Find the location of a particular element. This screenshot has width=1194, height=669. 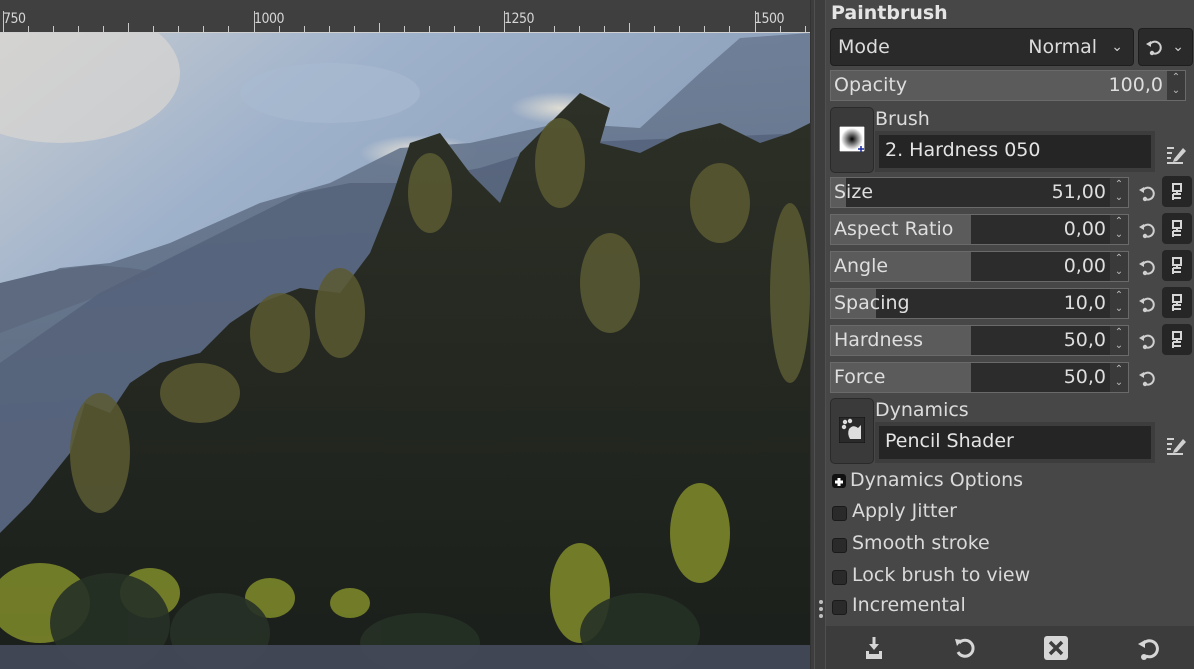

brush-preview-button is located at coordinates (852, 140).